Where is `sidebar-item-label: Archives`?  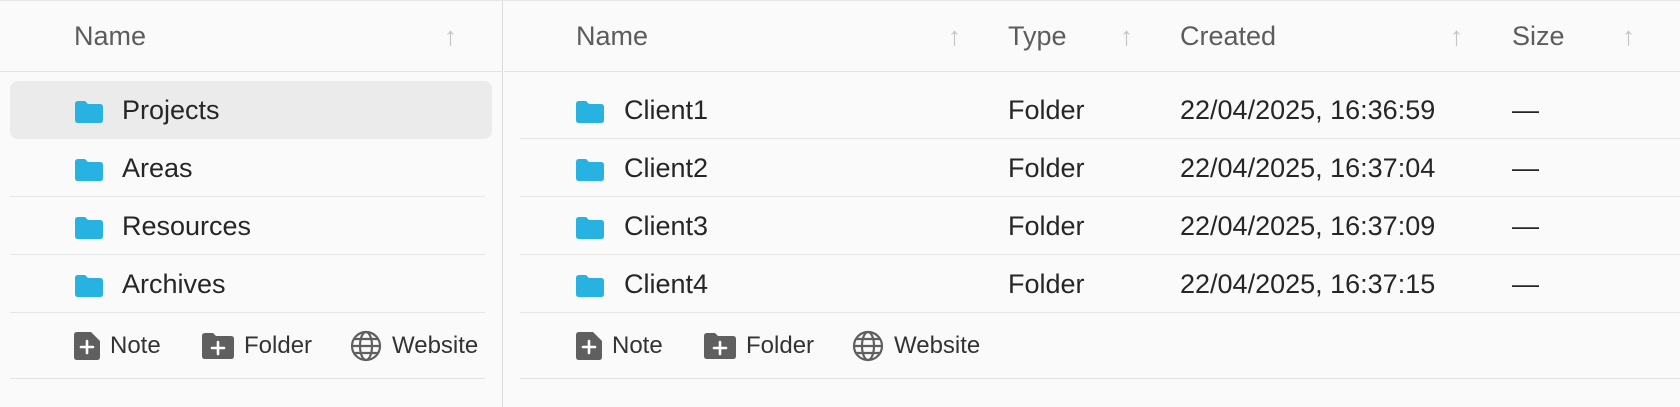
sidebar-item-label: Archives is located at coordinates (174, 284).